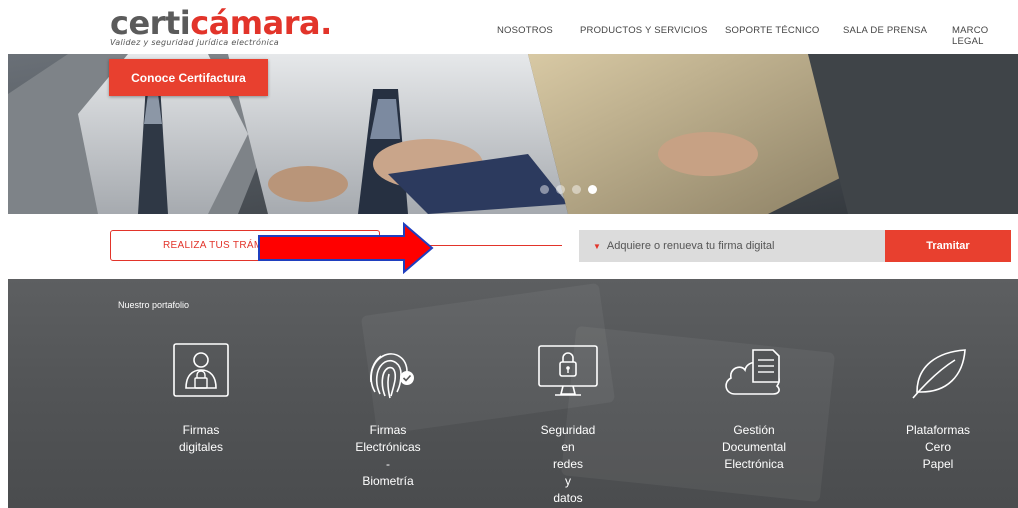  I want to click on label-line: Seguridad, so click(568, 430).